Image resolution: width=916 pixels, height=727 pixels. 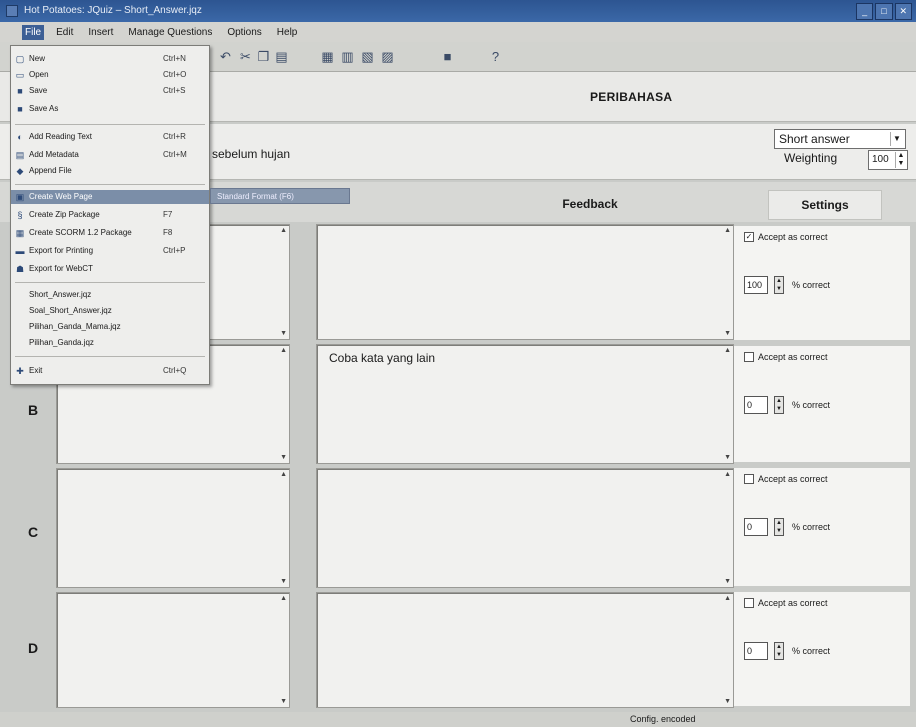 I want to click on file-menu-create-web-page: ▣ Create Web Page, so click(x=110, y=197).